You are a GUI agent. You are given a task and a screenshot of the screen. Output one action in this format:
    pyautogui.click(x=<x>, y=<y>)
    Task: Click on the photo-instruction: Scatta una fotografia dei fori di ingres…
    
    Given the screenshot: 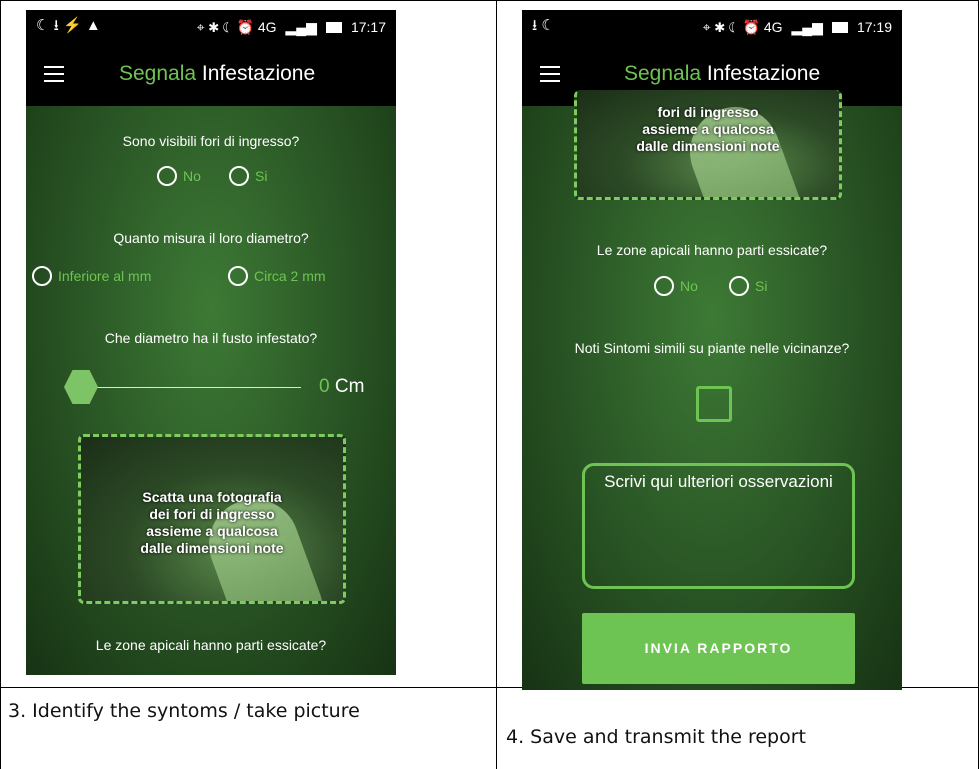 What is the action you would take?
    pyautogui.click(x=212, y=522)
    